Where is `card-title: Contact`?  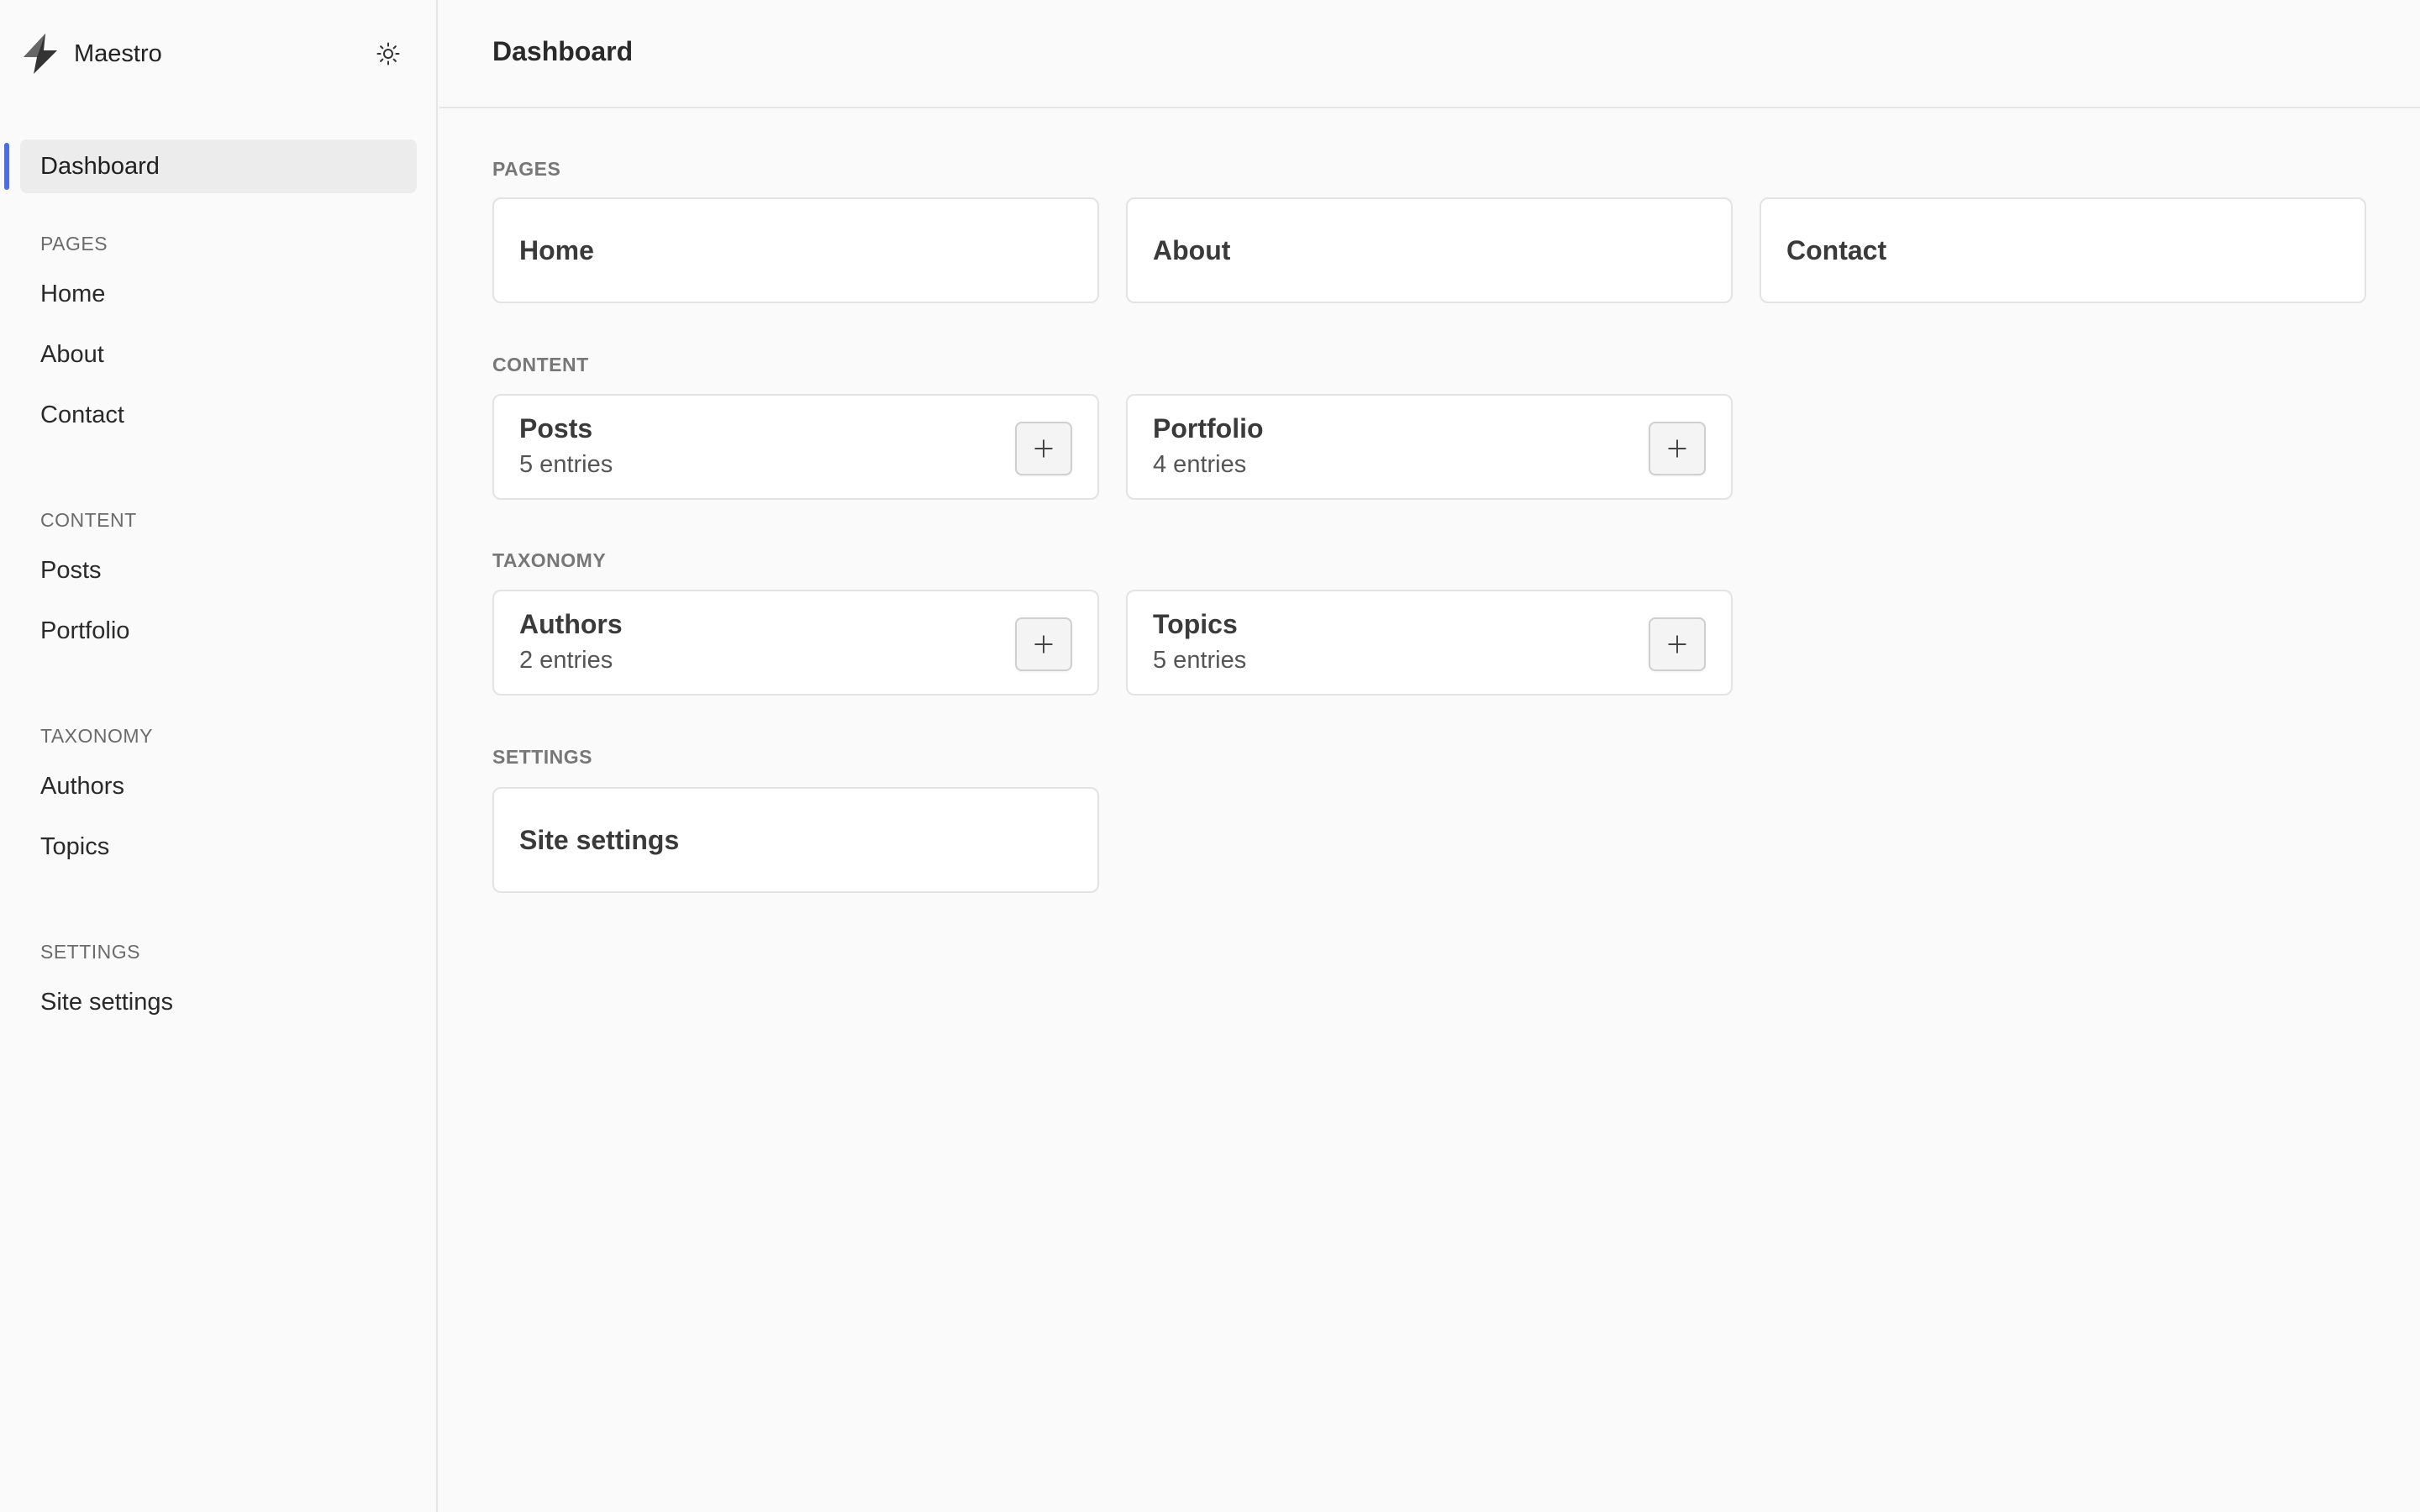
card-title: Contact is located at coordinates (1836, 250).